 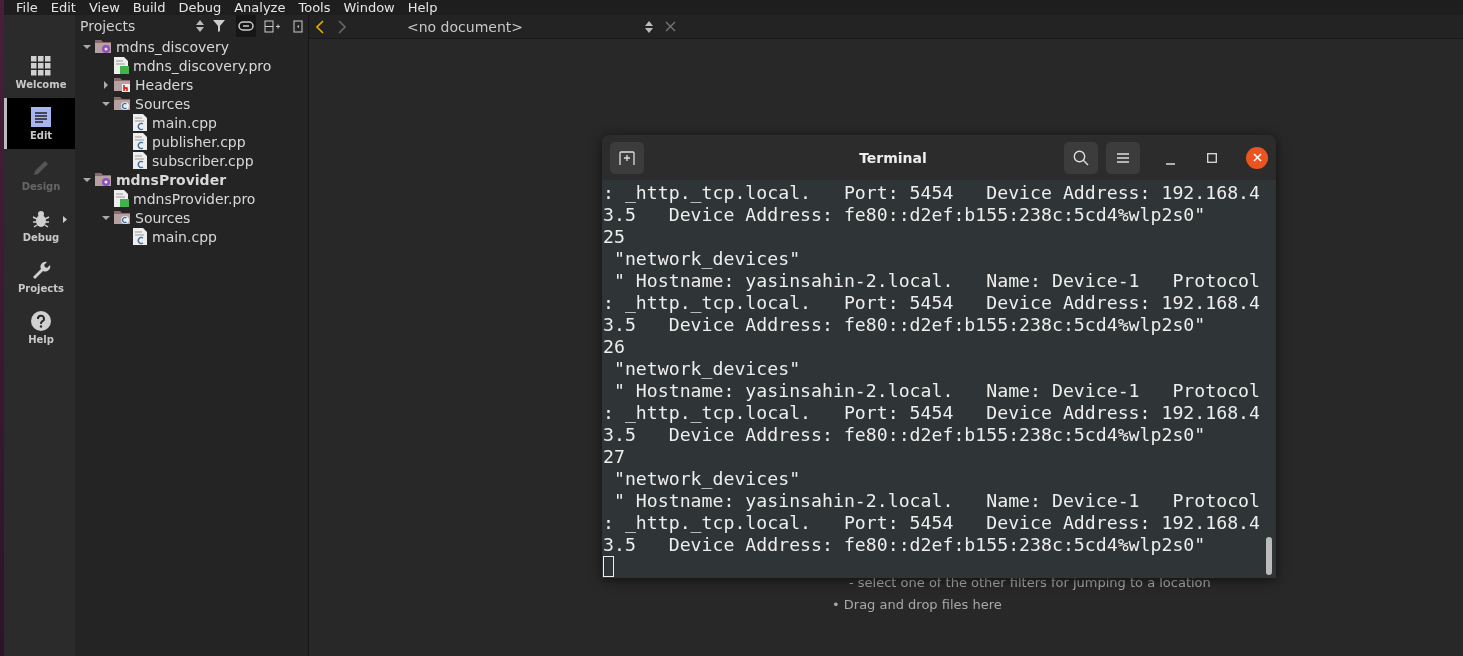 I want to click on mode-tab: Projects, so click(x=39, y=276).